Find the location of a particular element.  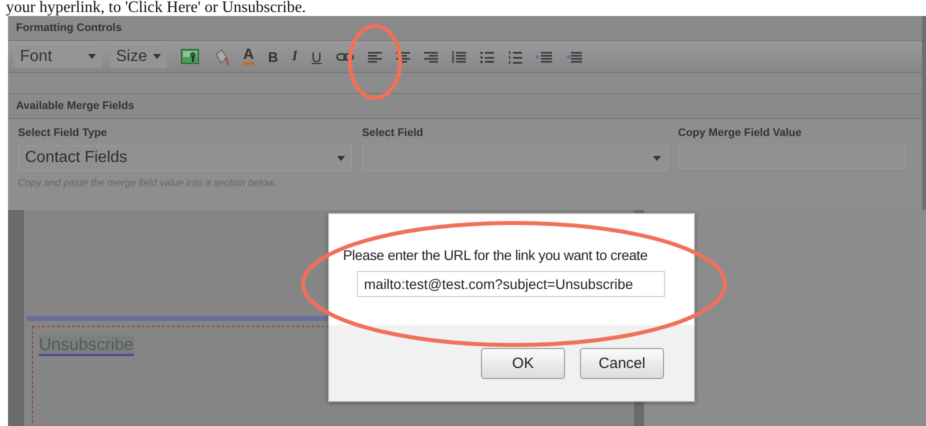

italic-button: I is located at coordinates (295, 56).